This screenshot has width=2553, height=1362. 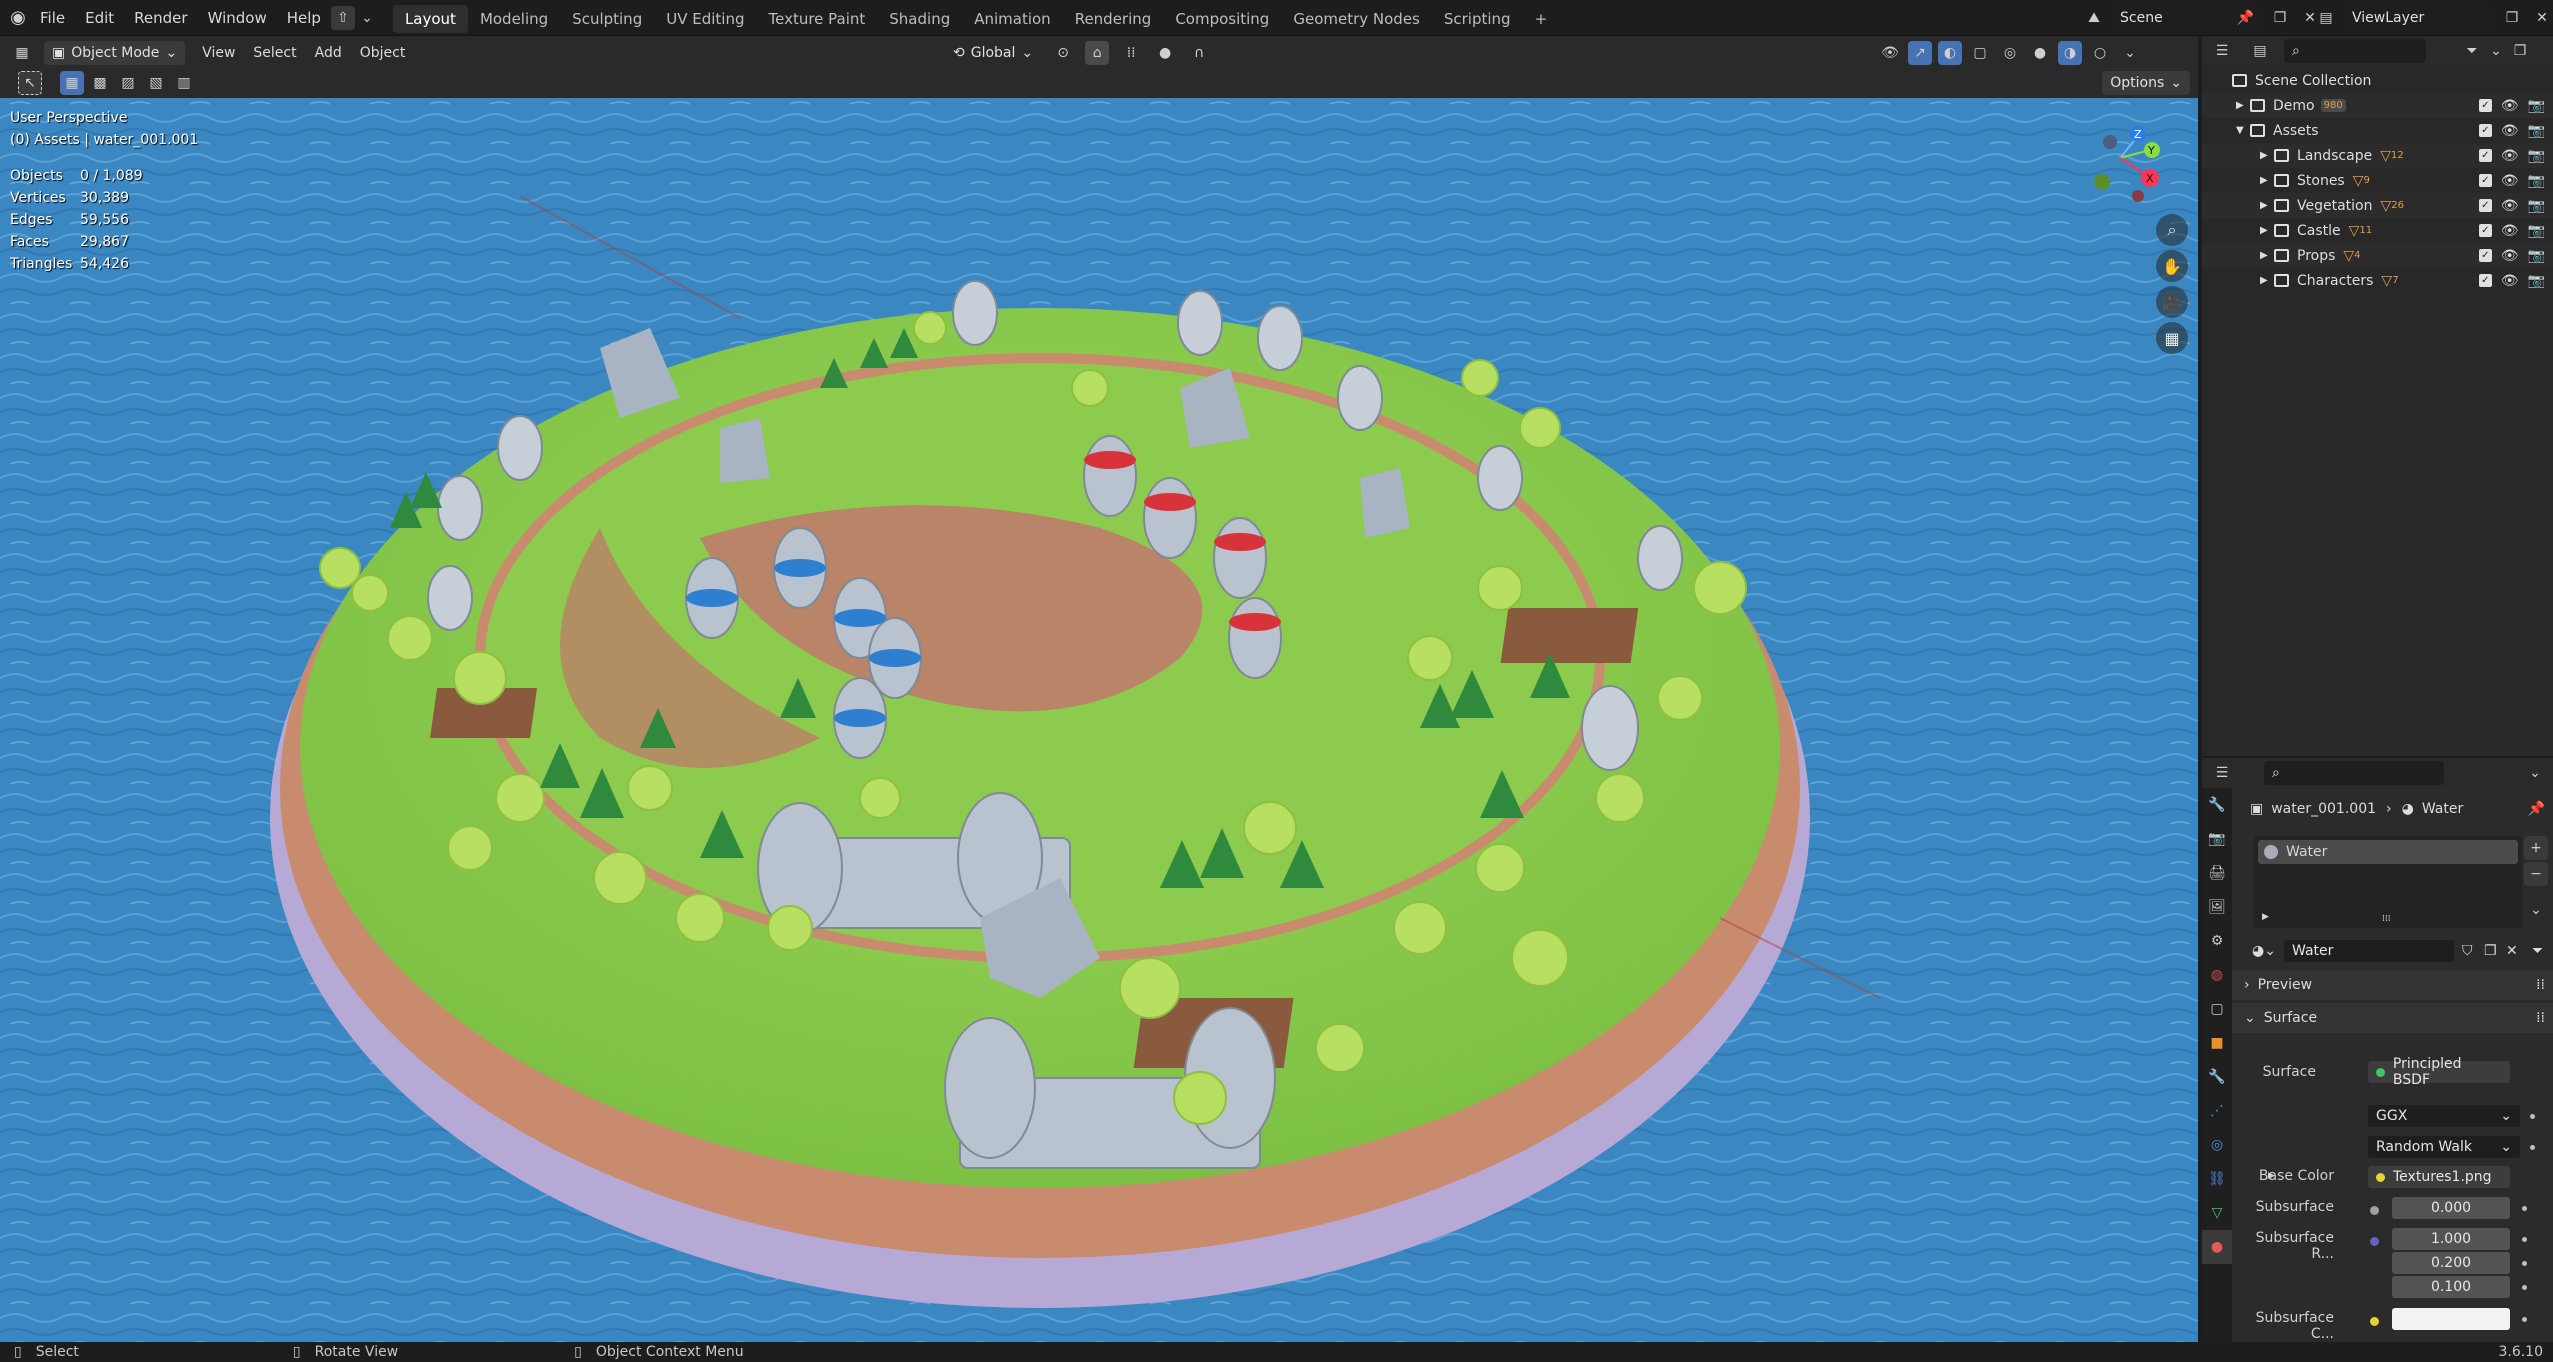 I want to click on select-invert-icon: ▧, so click(x=156, y=83).